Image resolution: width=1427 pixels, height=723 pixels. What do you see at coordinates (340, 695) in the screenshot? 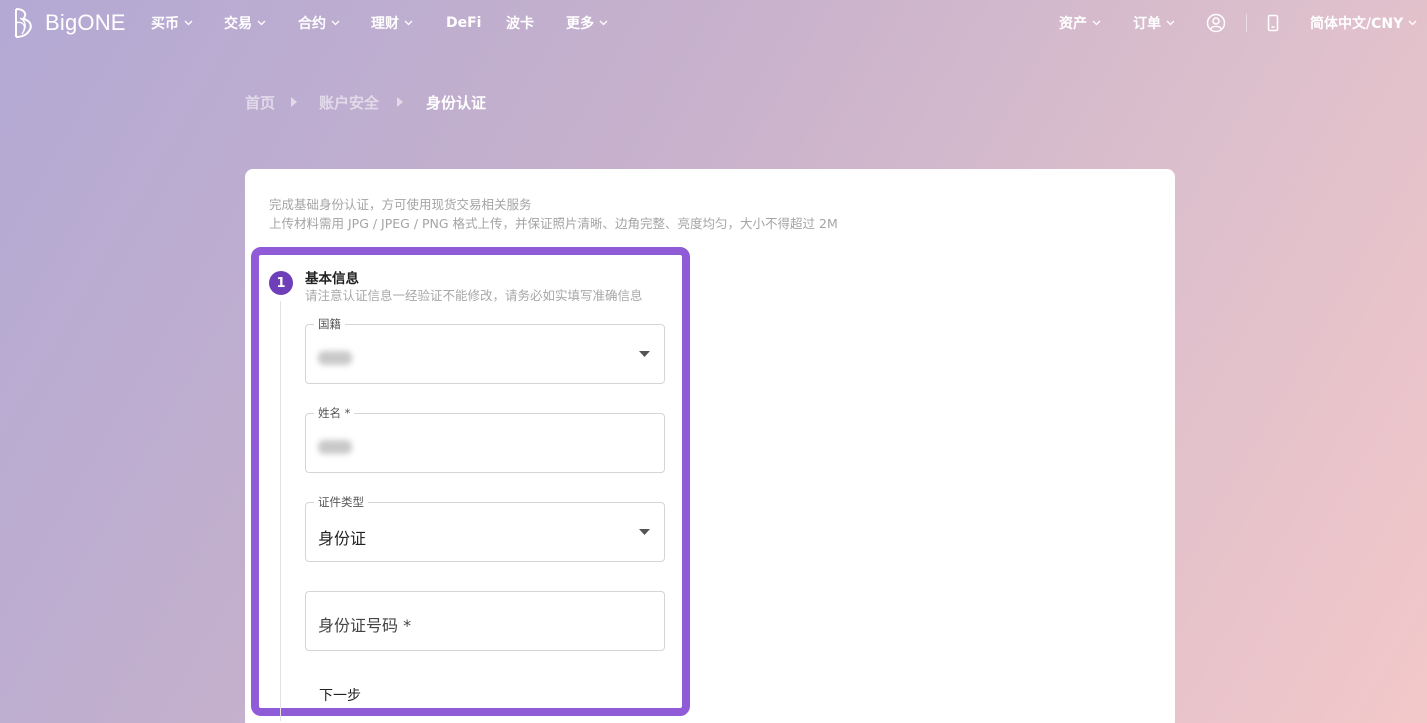
I see `next-step-button: 下一步` at bounding box center [340, 695].